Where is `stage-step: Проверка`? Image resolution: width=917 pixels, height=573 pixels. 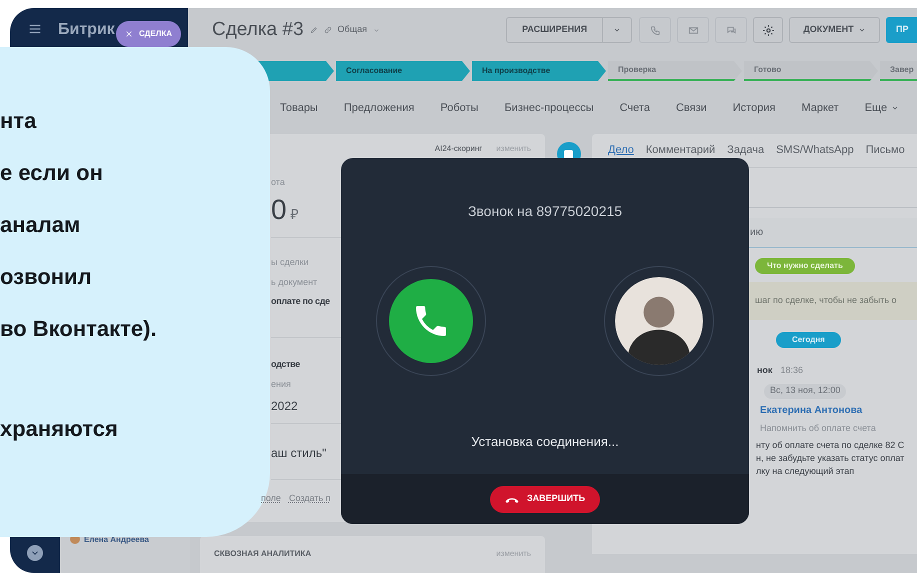
stage-step: Проверка is located at coordinates (675, 71).